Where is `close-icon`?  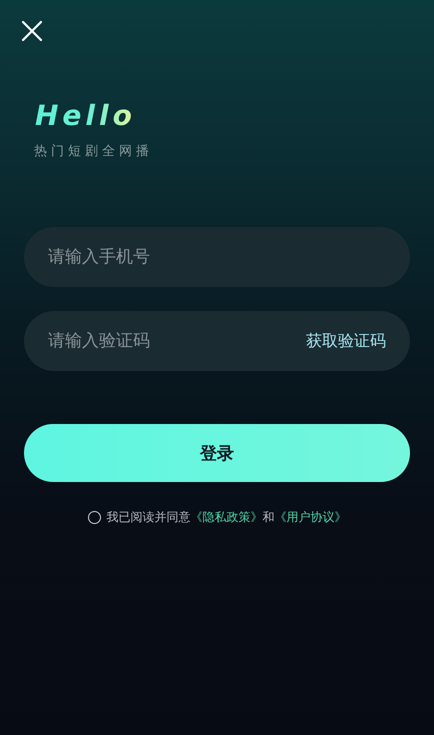
close-icon is located at coordinates (32, 31).